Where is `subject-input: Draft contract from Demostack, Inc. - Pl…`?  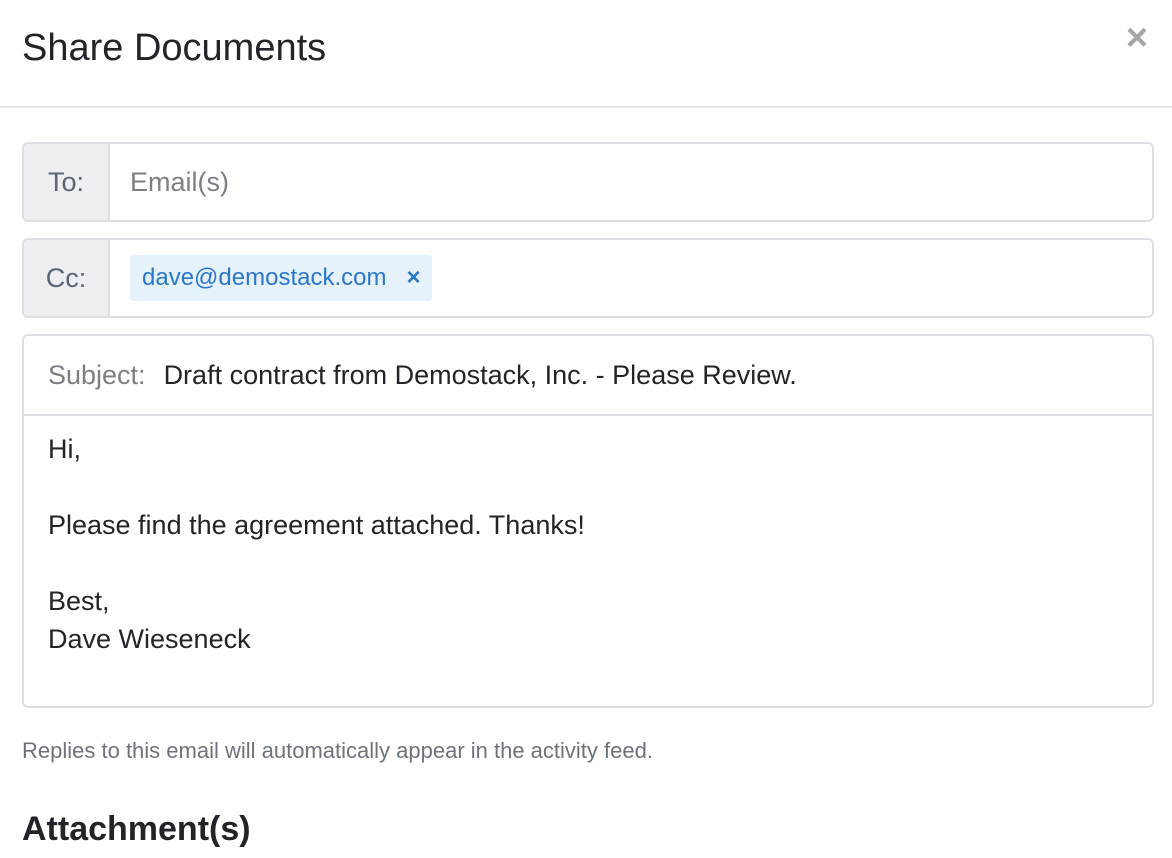
subject-input: Draft contract from Demostack, Inc. - Pl… is located at coordinates (480, 375).